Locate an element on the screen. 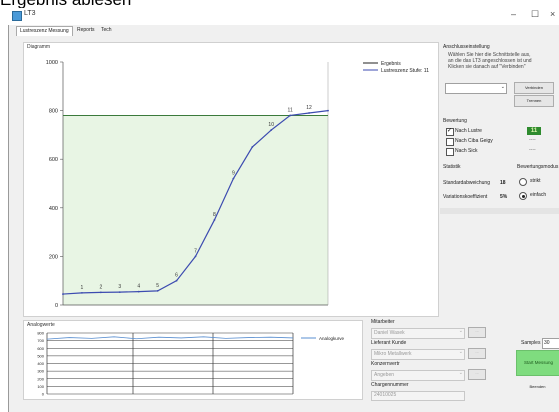 This screenshot has width=559, height=412. analog-series-line is located at coordinates (170, 338).